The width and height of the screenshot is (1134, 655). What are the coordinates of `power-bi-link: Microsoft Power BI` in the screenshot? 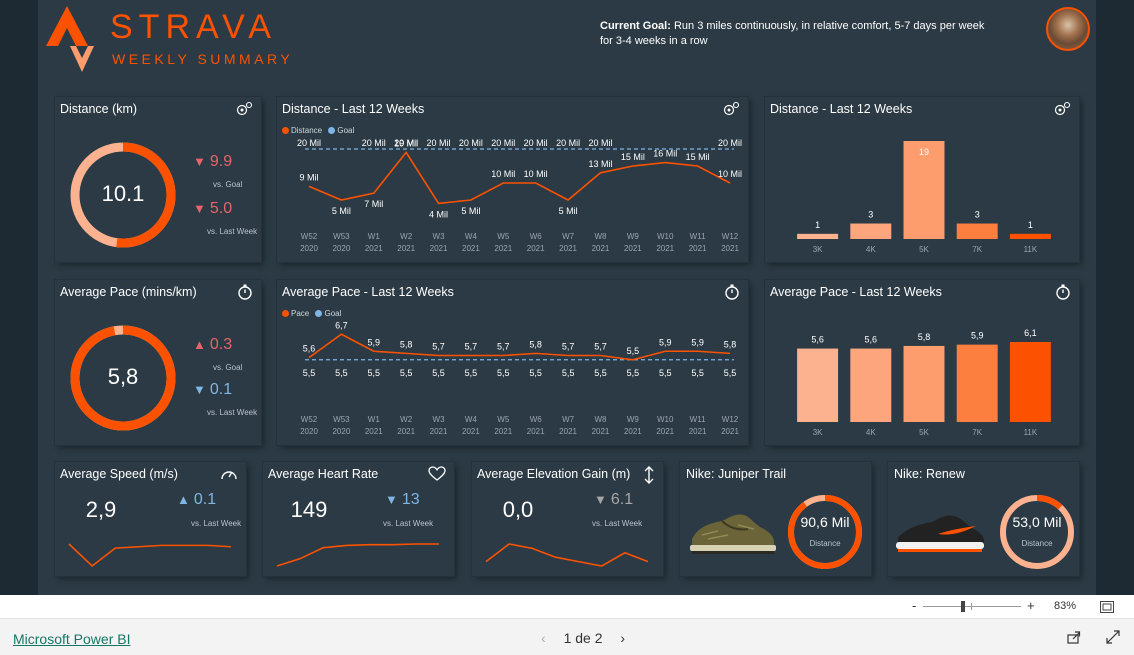 It's located at (71, 639).